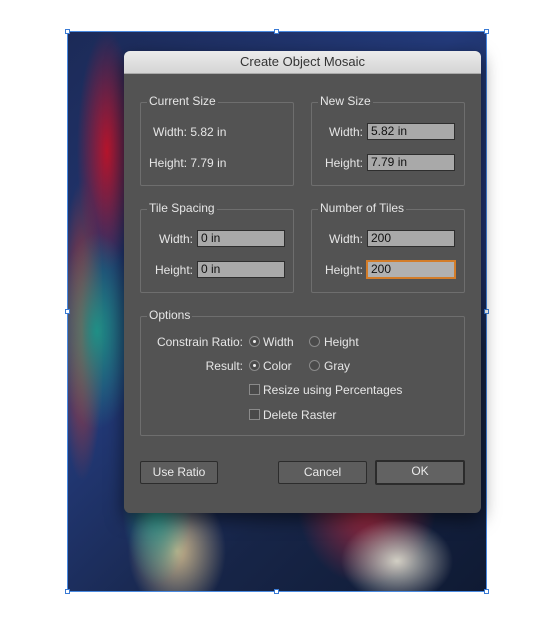  I want to click on current-height-row: Height: 7.79 in, so click(187, 163).